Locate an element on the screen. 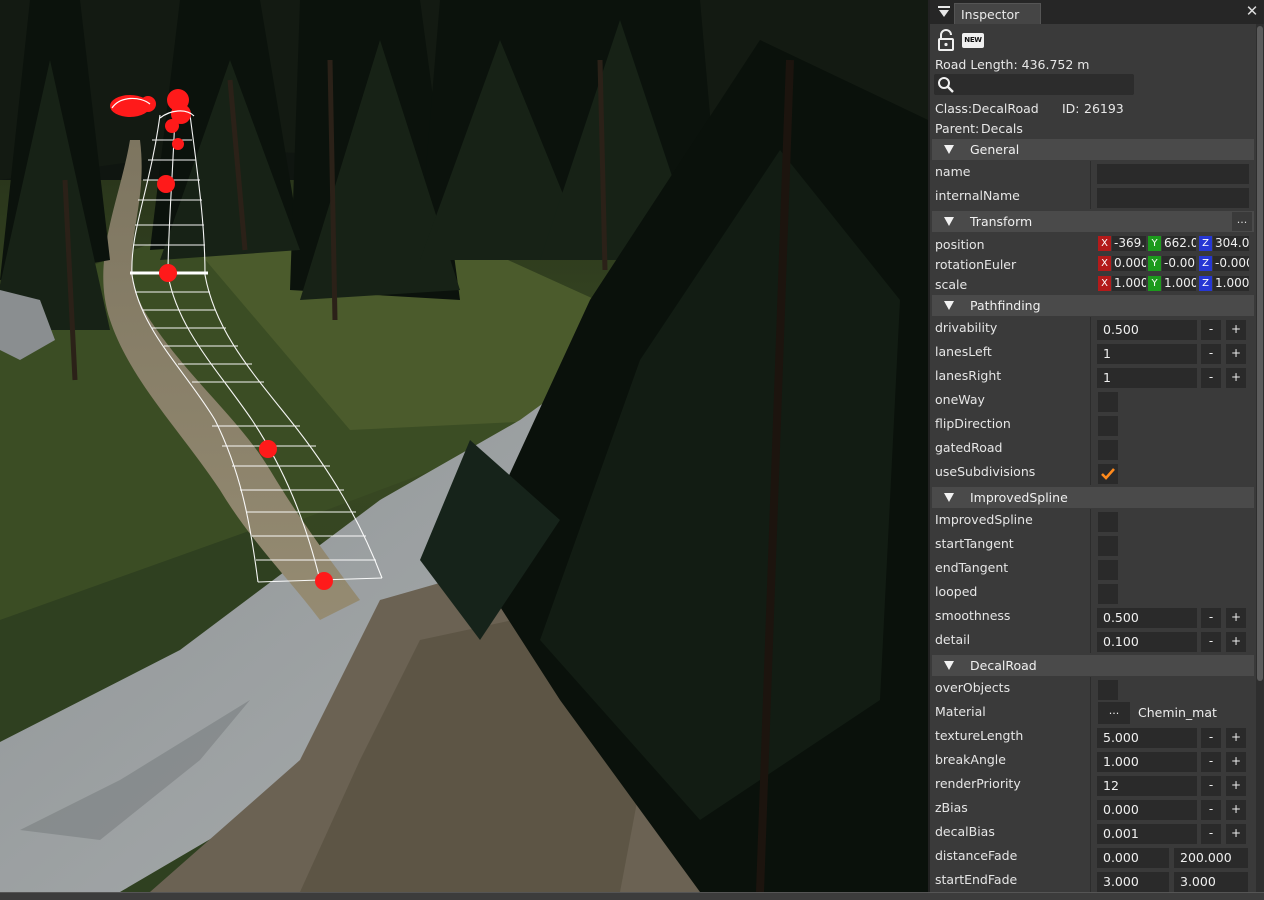  search-input is located at coordinates (1034, 84).